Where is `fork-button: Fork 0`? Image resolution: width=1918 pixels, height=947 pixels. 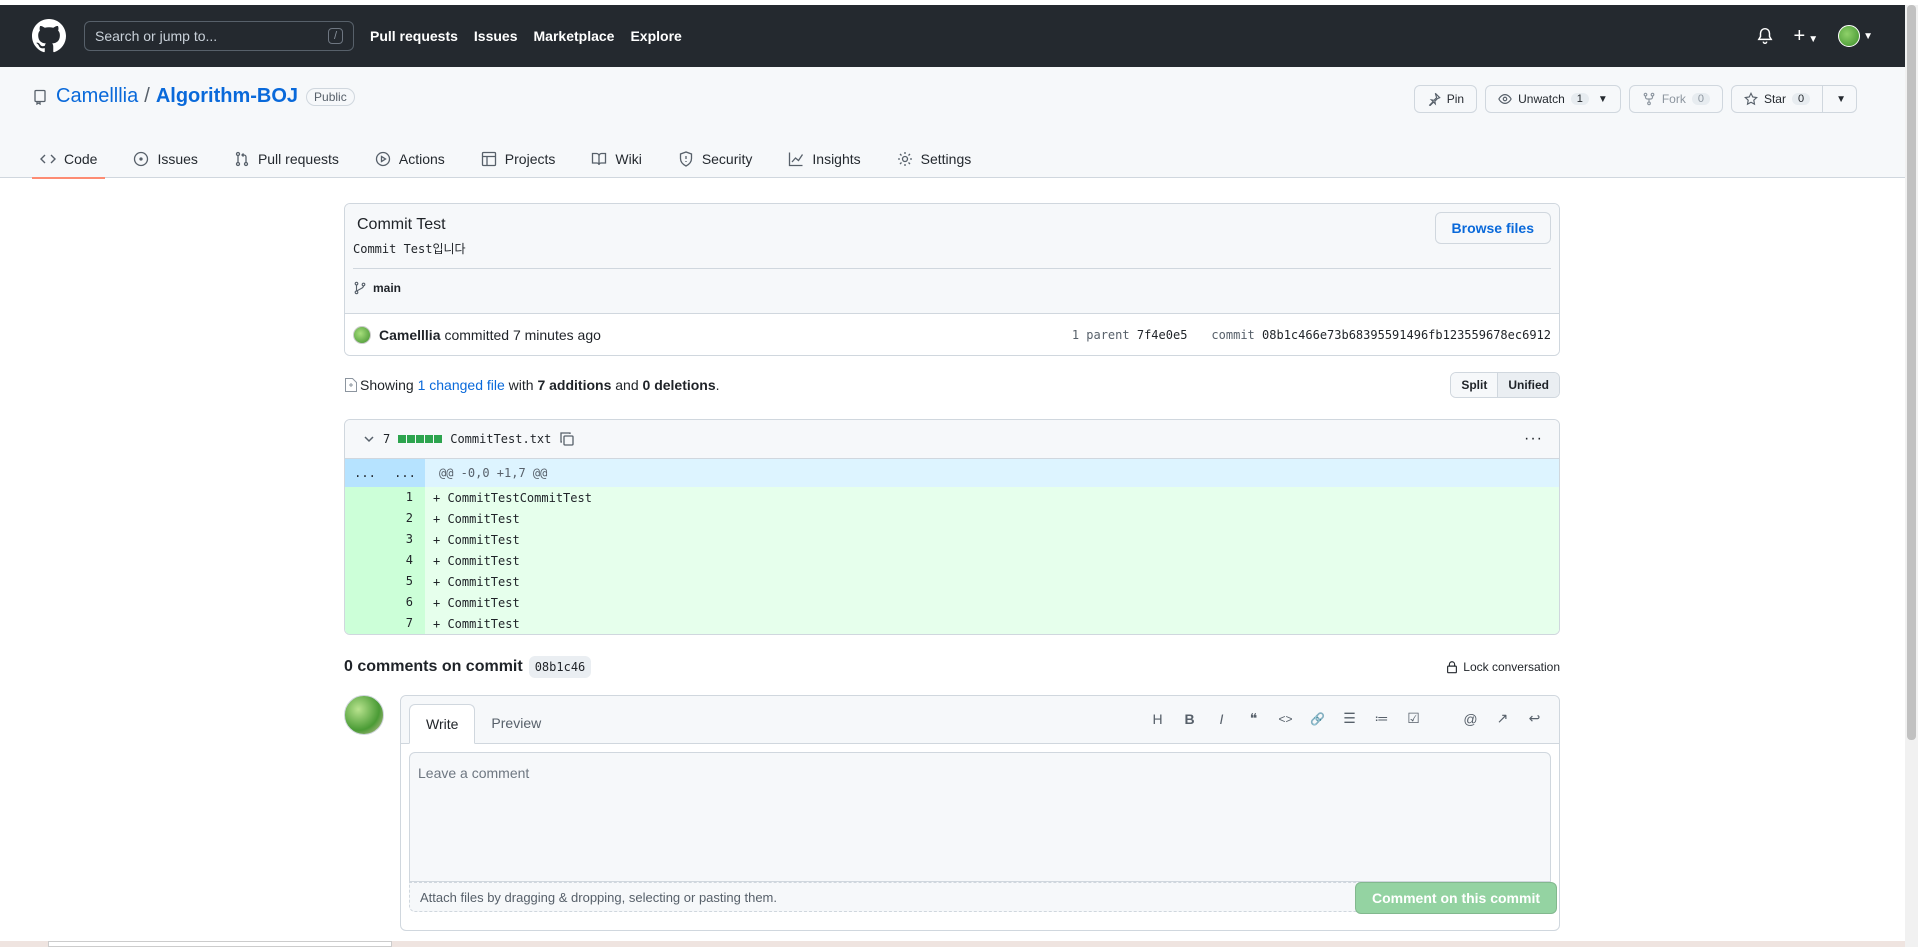
fork-button: Fork 0 is located at coordinates (1675, 99).